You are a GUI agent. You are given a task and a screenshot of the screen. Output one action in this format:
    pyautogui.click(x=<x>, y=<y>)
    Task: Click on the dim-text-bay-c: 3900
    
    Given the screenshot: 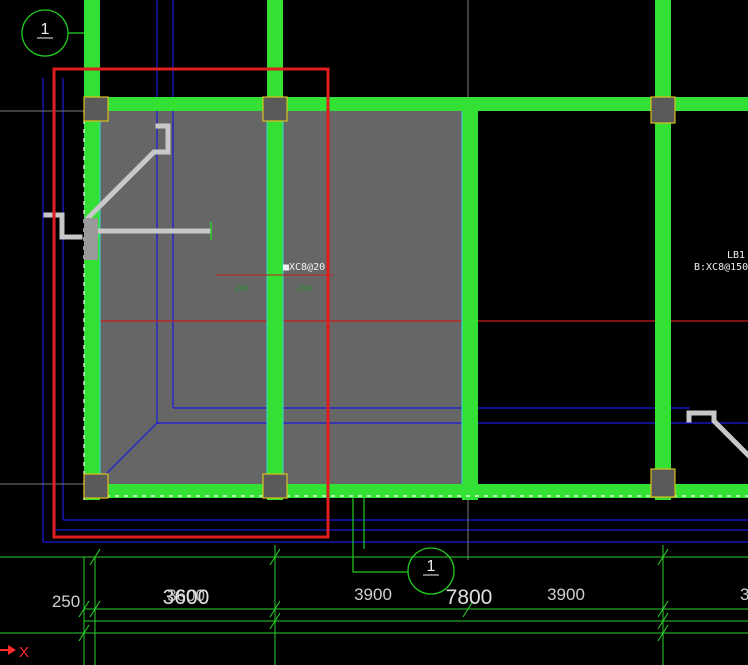 What is the action you would take?
    pyautogui.click(x=566, y=594)
    